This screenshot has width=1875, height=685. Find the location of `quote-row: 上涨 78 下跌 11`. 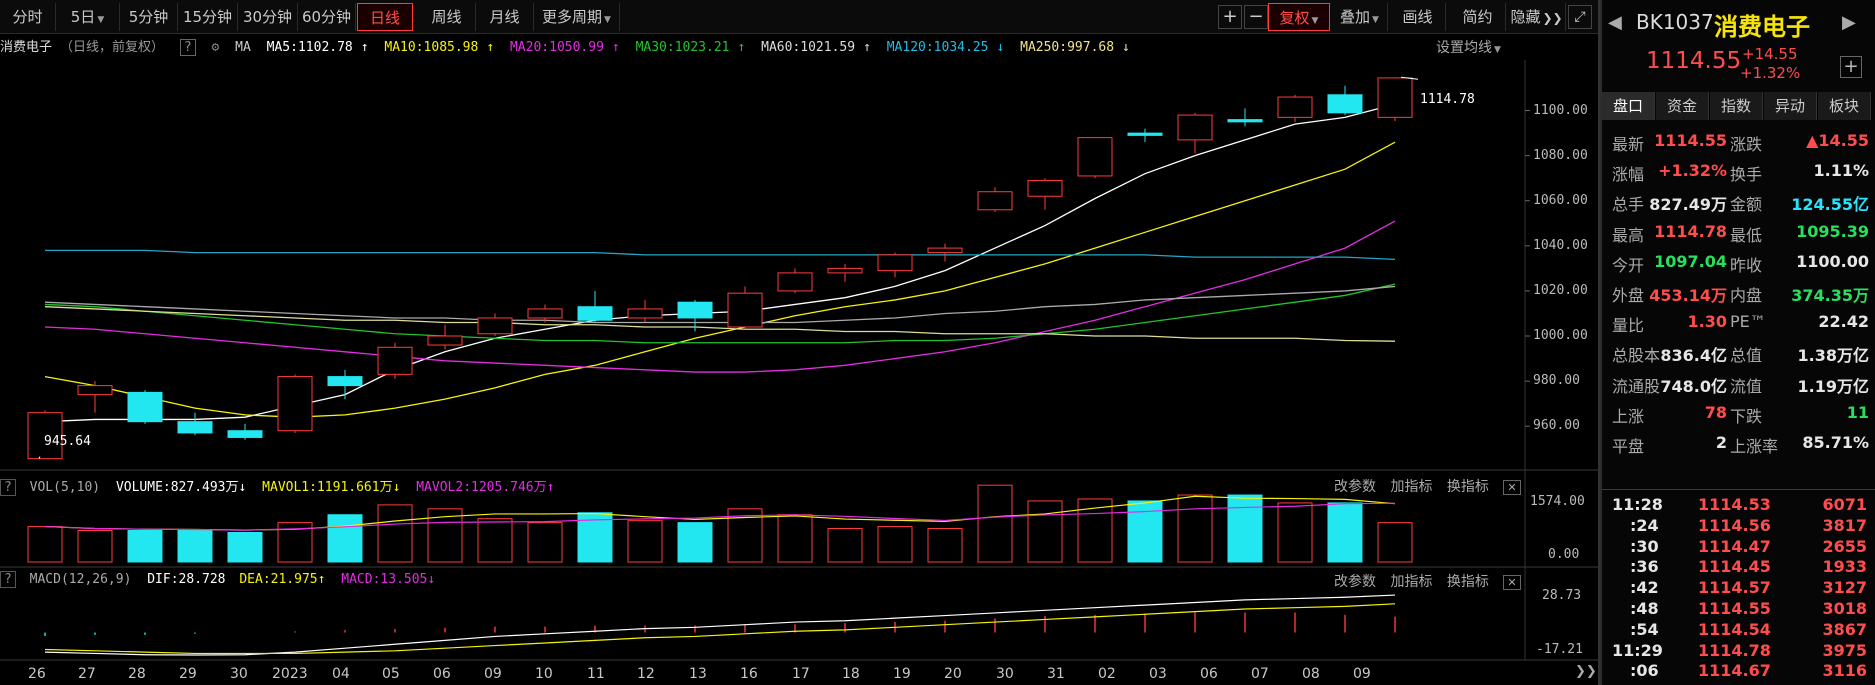

quote-row: 上涨 78 下跌 11 is located at coordinates (1738, 413).